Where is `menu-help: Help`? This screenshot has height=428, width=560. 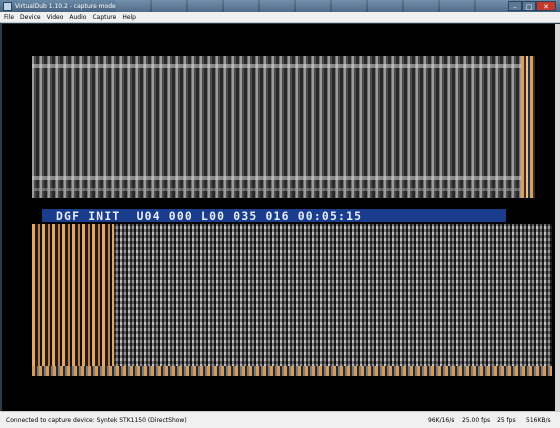
menu-help: Help is located at coordinates (129, 17).